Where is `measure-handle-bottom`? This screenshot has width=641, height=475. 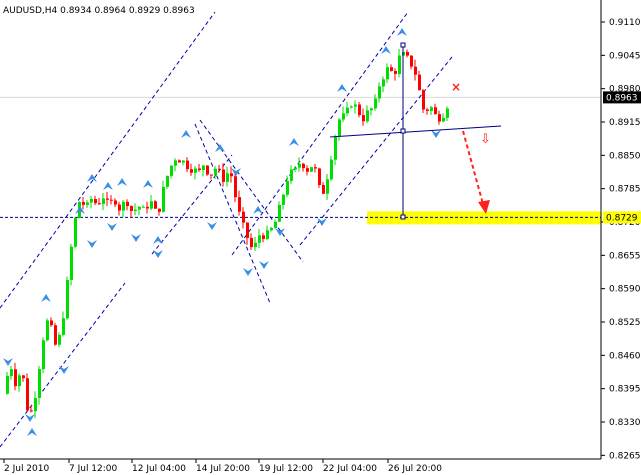
measure-handle-bottom is located at coordinates (403, 217).